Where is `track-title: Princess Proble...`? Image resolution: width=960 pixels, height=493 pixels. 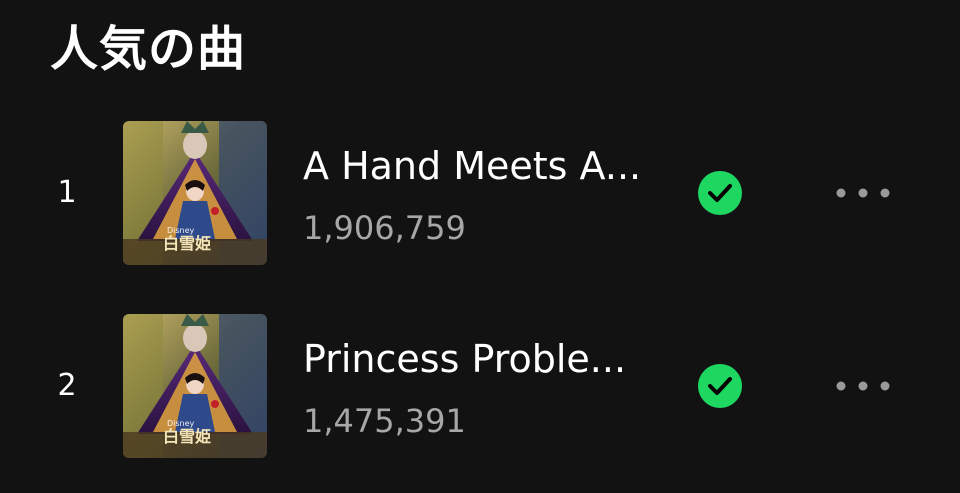 track-title: Princess Proble... is located at coordinates (473, 359).